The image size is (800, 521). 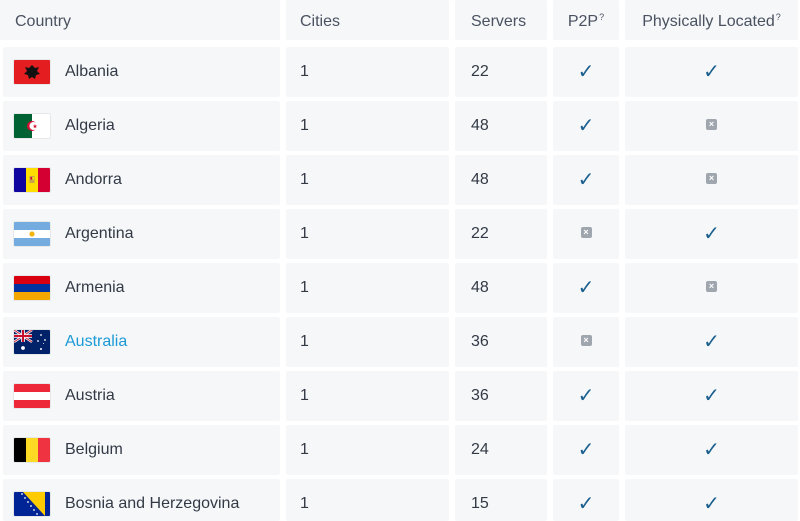 What do you see at coordinates (93, 179) in the screenshot?
I see `country-name: Andorra` at bounding box center [93, 179].